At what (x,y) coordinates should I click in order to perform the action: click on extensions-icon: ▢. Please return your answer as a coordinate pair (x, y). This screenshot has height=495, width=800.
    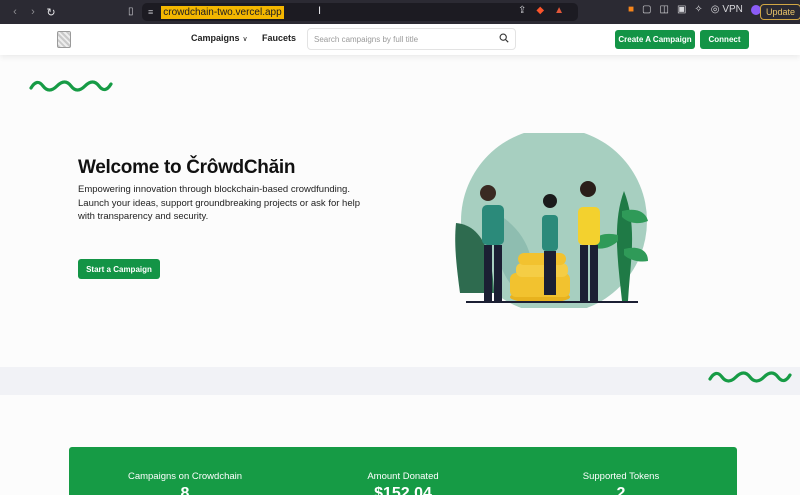
    Looking at the image, I should click on (646, 9).